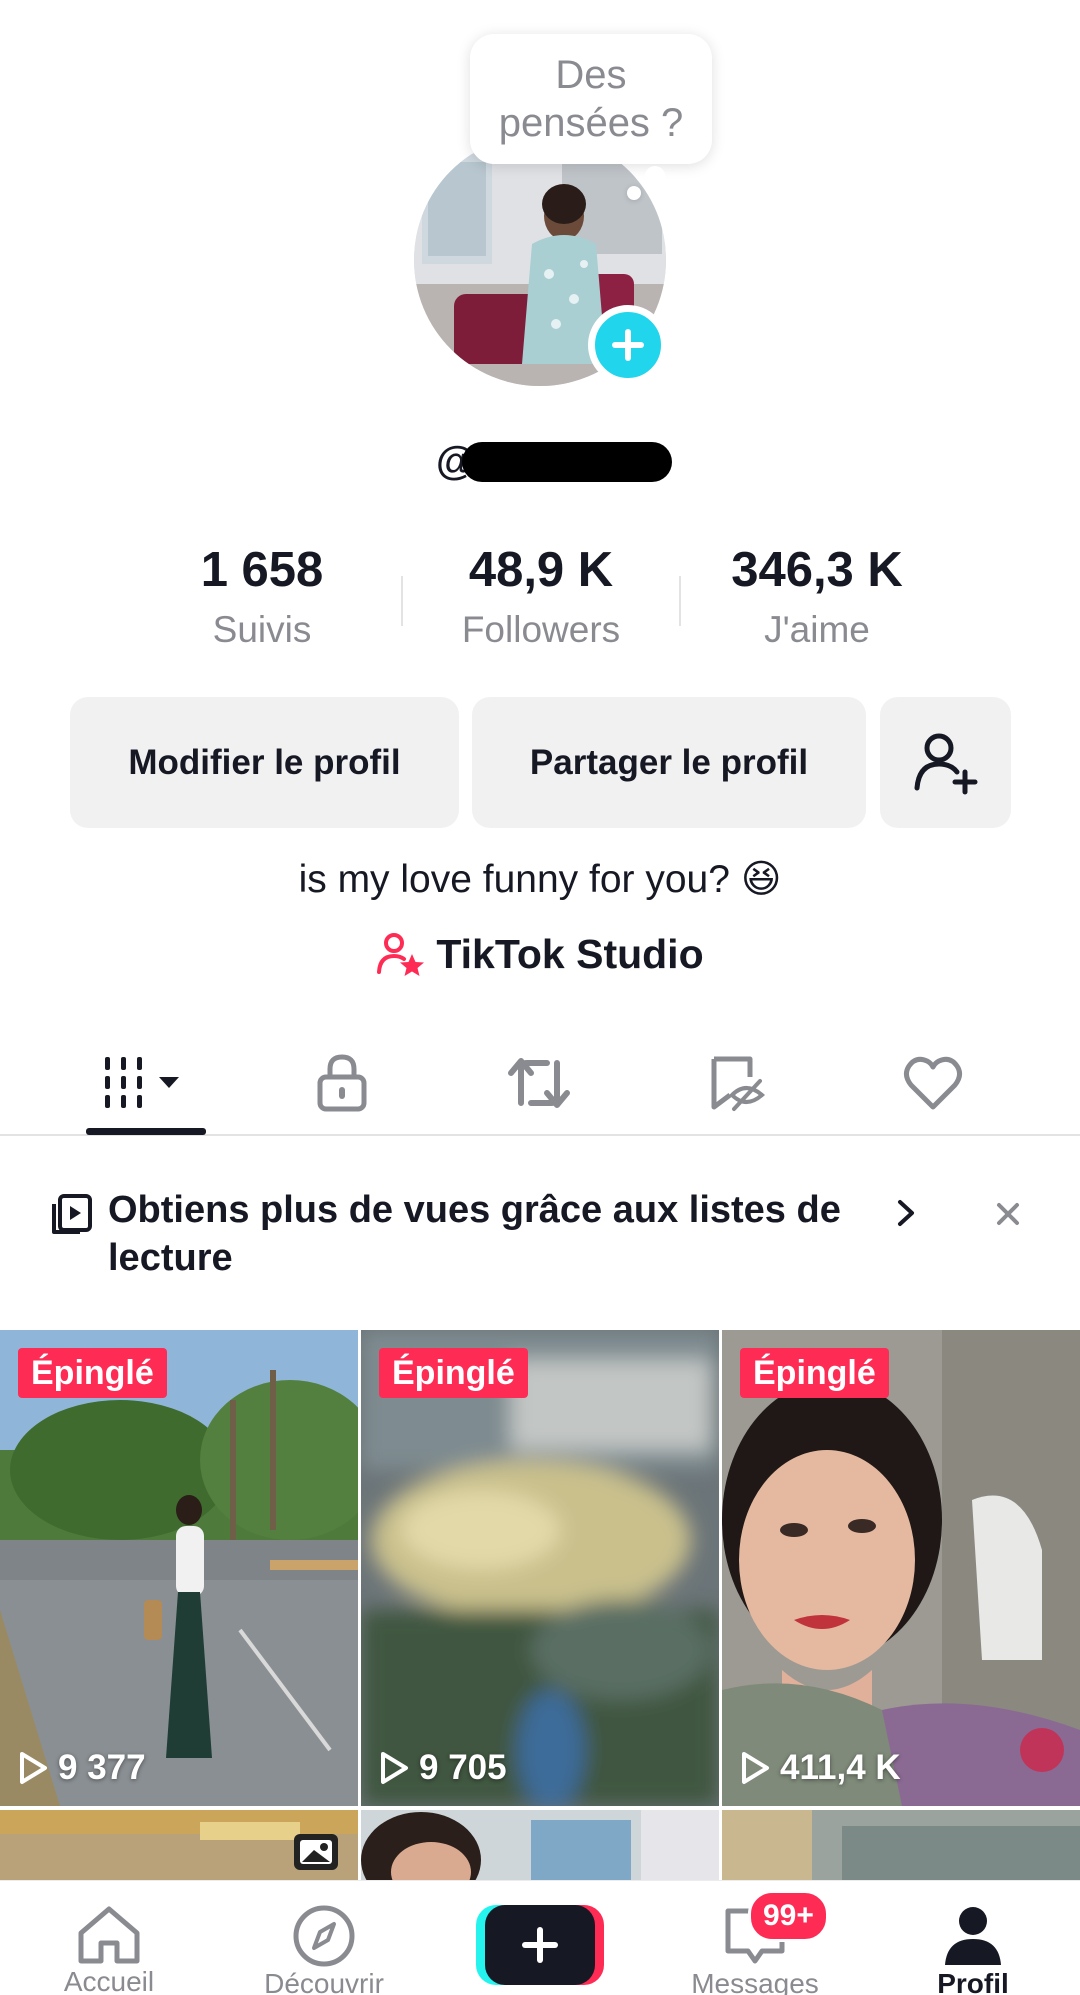  I want to click on stat-following-value: 1 658, so click(262, 570).